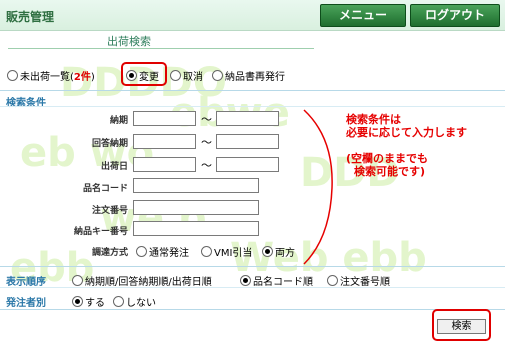 This screenshot has width=505, height=341. I want to click on unshipped-count: 2件, so click(82, 77).